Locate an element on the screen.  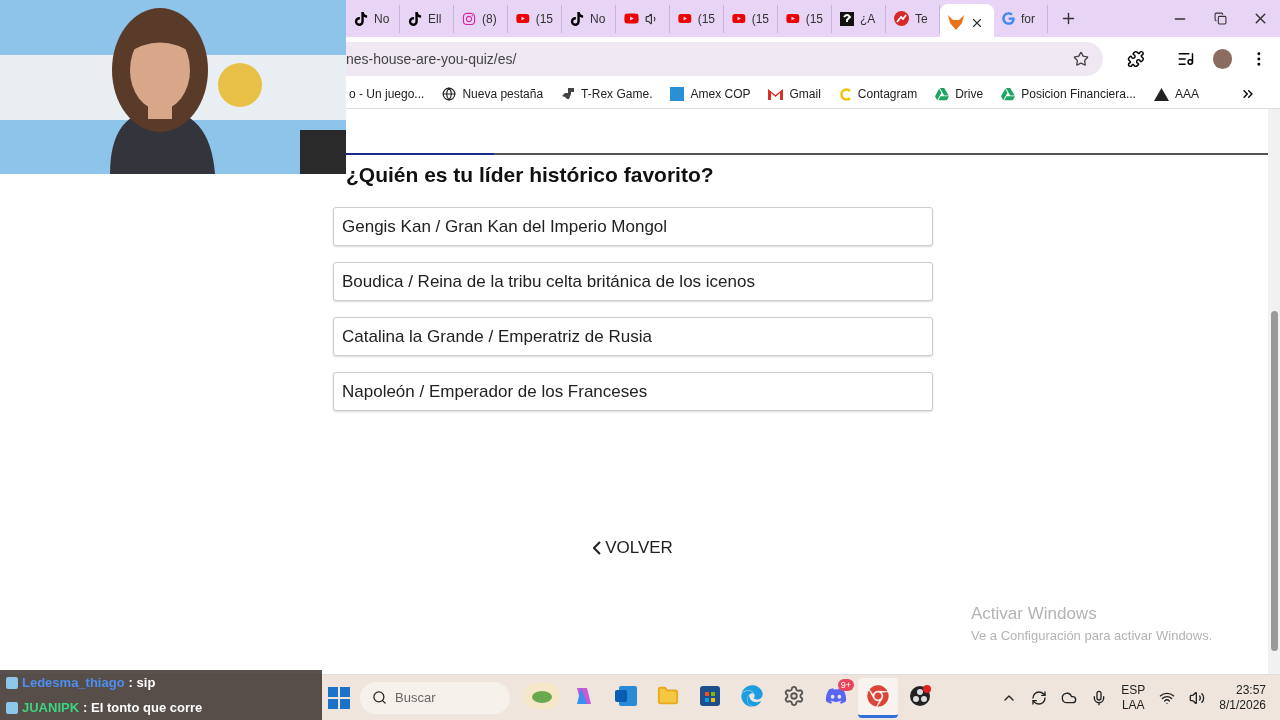
browser-tab: (8) is located at coordinates (481, 18).